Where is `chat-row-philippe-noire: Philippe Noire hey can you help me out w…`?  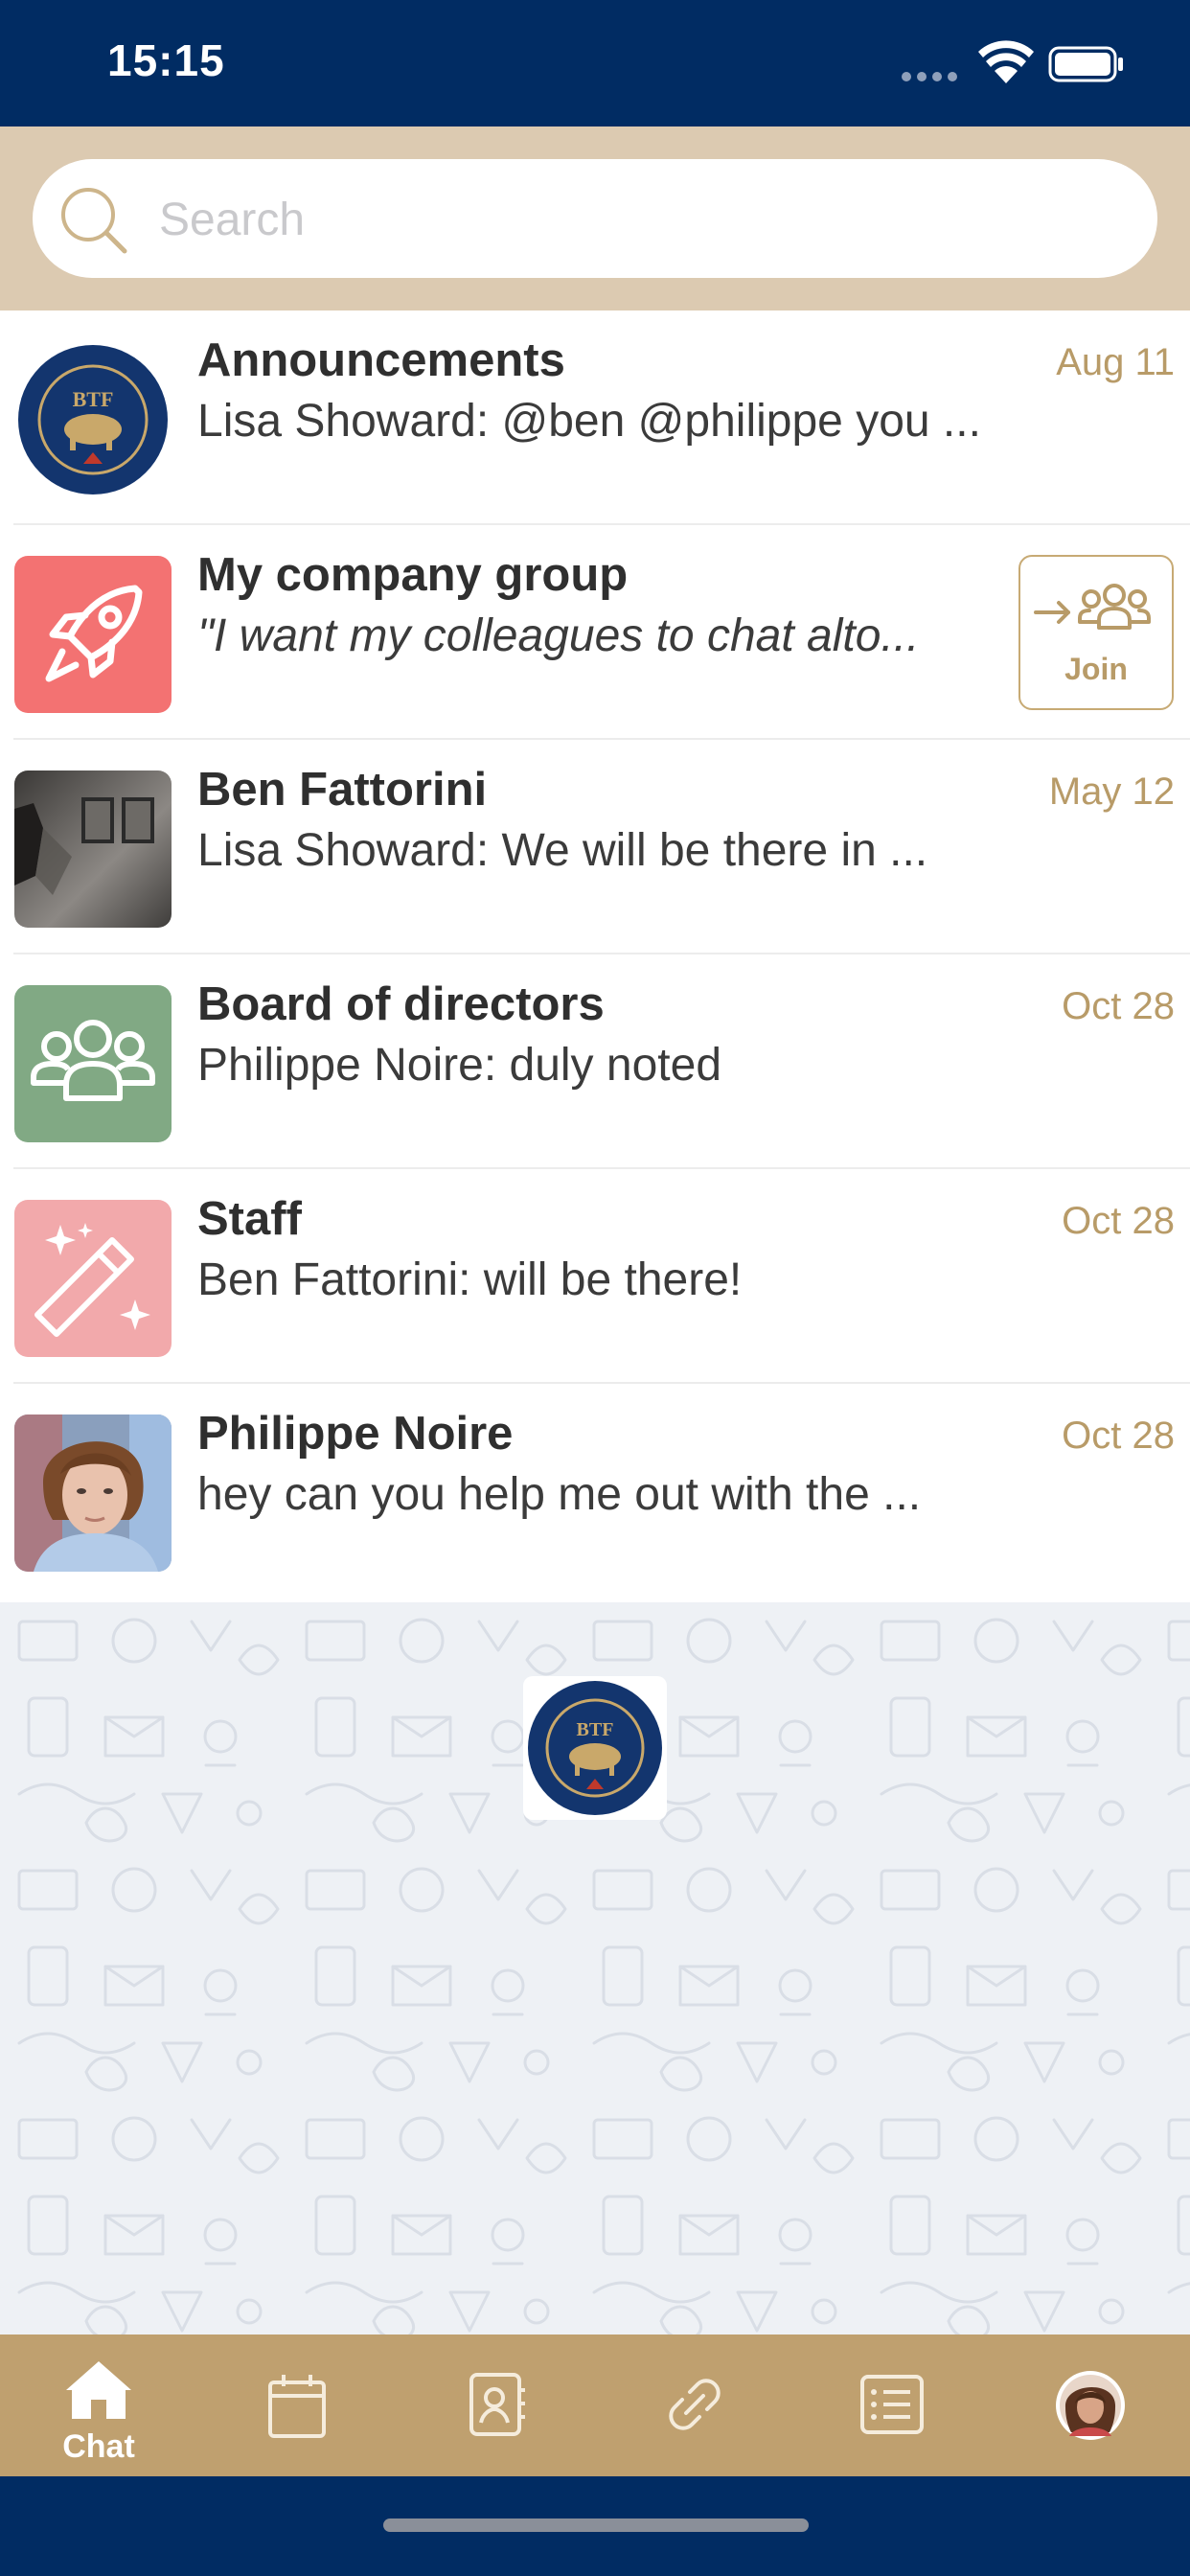 chat-row-philippe-noire: Philippe Noire hey can you help me out w… is located at coordinates (595, 1491).